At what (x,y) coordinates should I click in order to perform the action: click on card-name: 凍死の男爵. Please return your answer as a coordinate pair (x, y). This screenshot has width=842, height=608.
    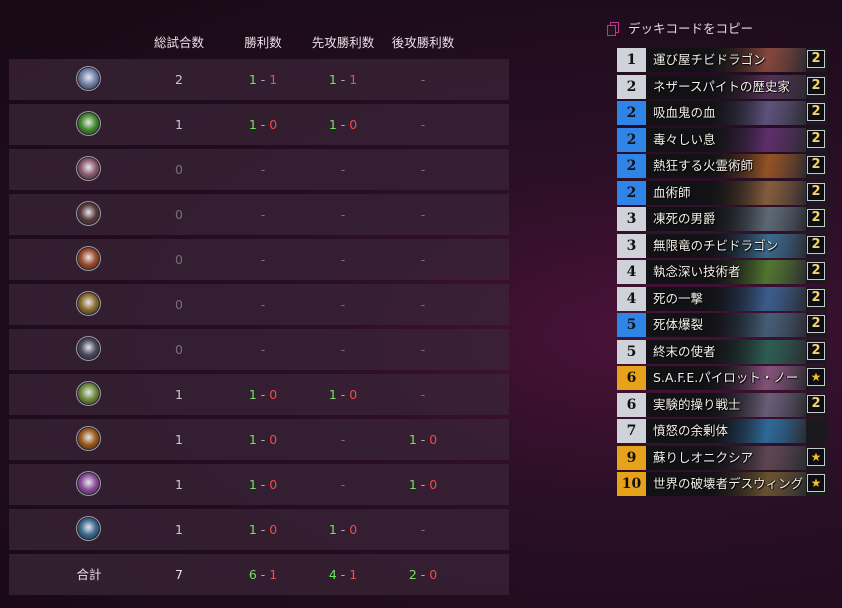
    Looking at the image, I should click on (684, 218).